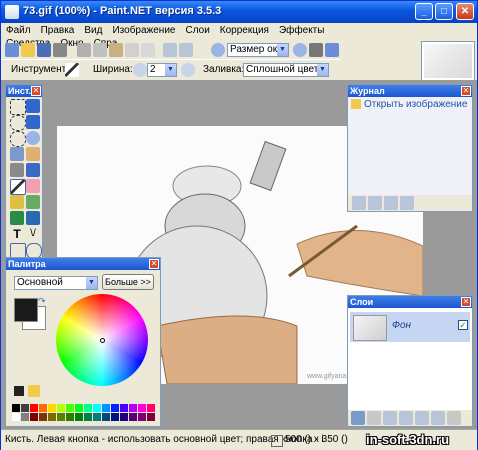 Image resolution: width=478 pixels, height=450 pixels. I want to click on grid-icon, so click(316, 50).